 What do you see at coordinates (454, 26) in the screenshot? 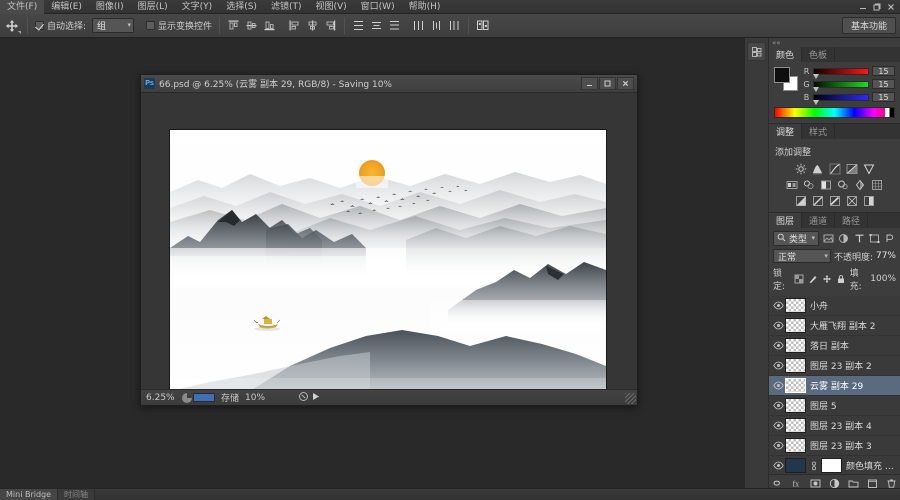
I see `distribute-right-edges-icon` at bounding box center [454, 26].